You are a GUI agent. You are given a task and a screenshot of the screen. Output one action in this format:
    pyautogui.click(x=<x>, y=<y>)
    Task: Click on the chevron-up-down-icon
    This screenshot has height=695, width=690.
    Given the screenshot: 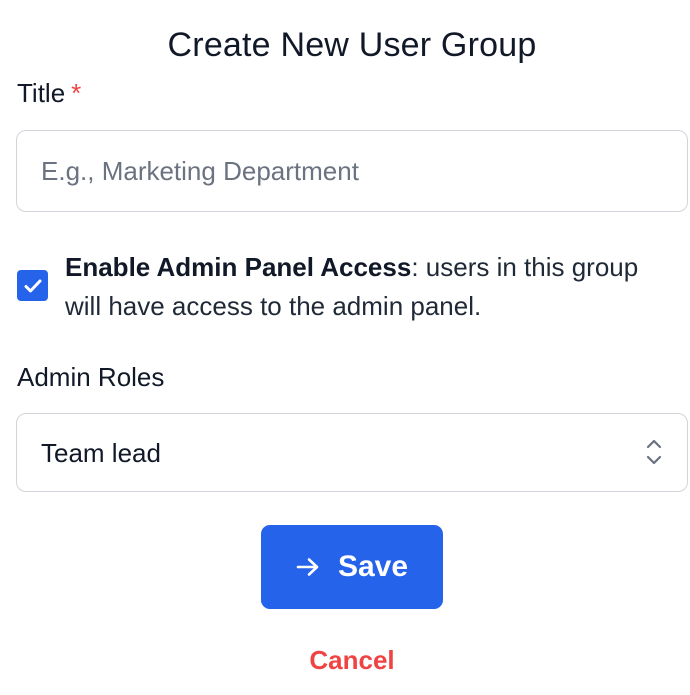 What is the action you would take?
    pyautogui.click(x=654, y=454)
    